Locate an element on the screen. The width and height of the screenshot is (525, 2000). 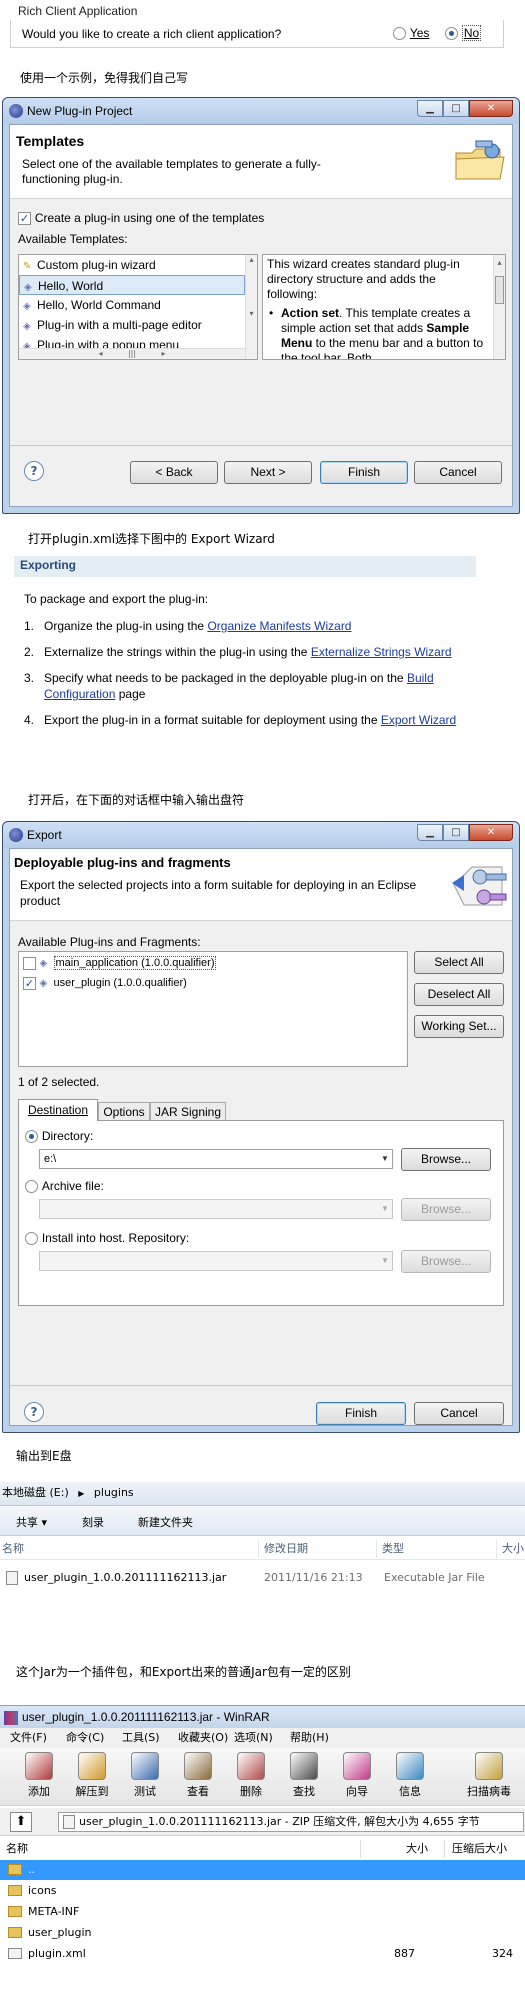
toolbar-button: 删除 is located at coordinates (251, 1777).